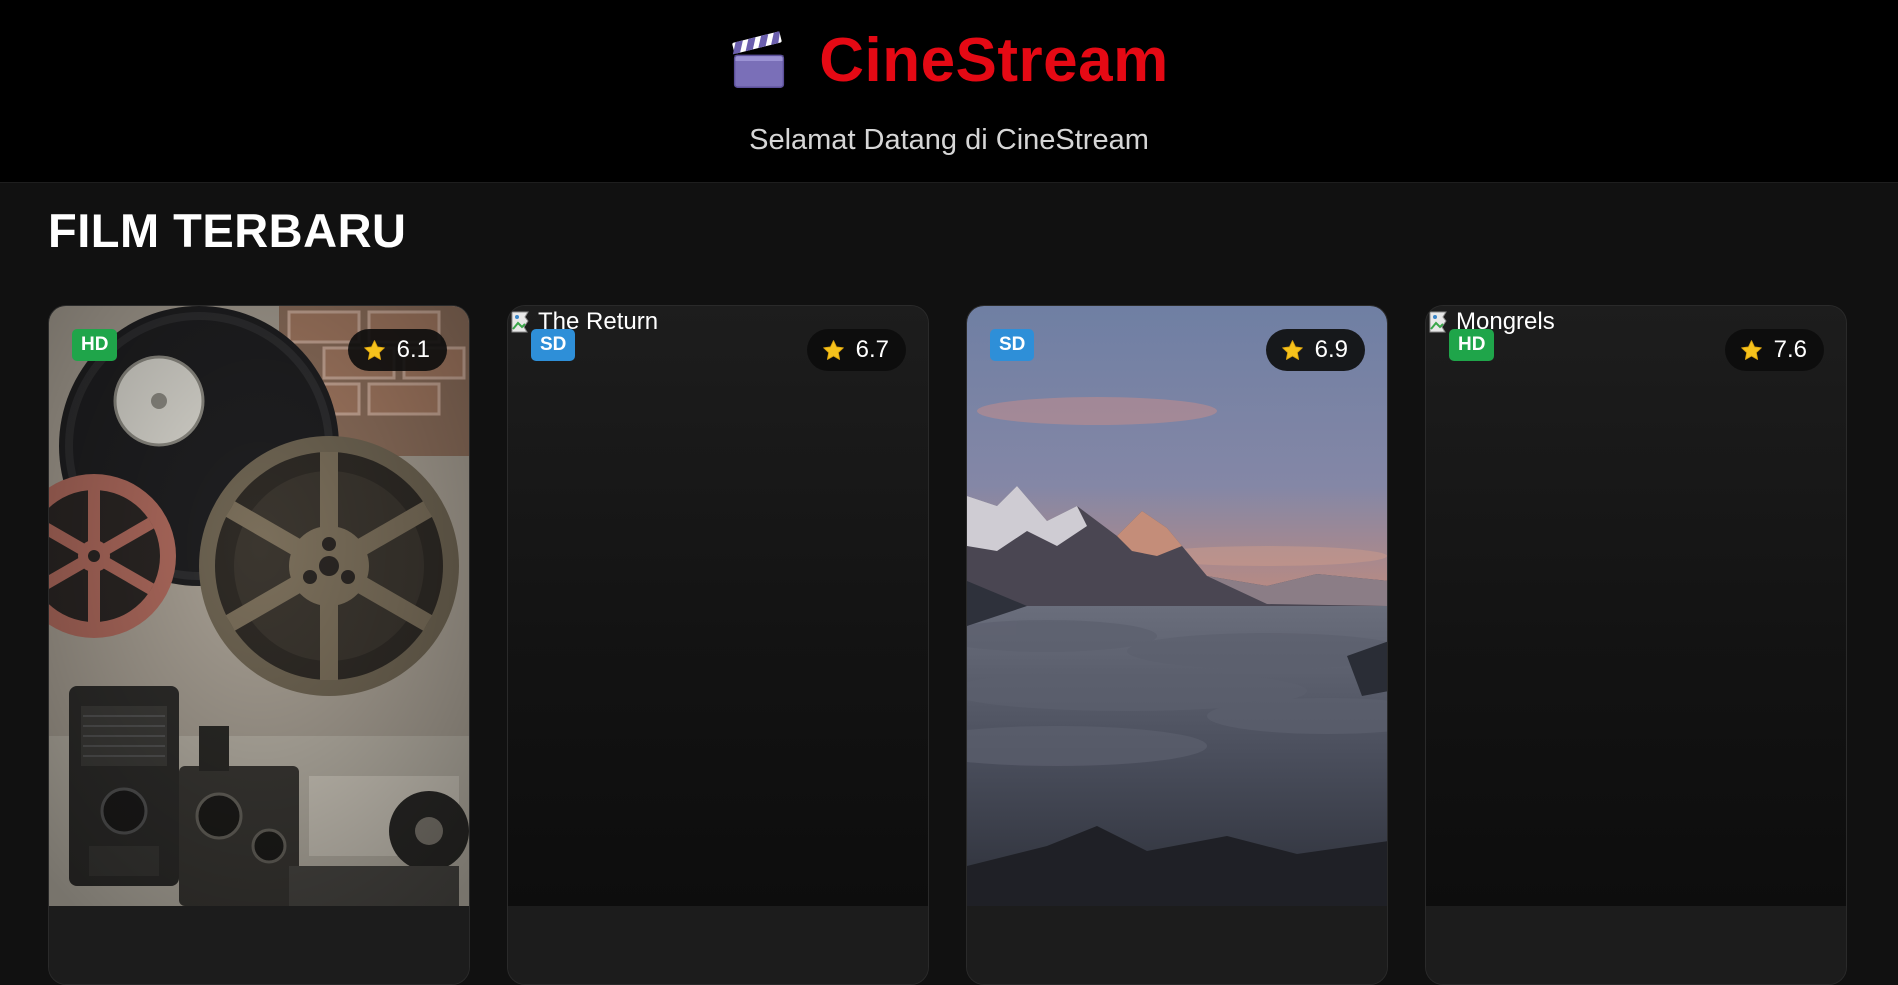 The width and height of the screenshot is (1898, 985). I want to click on movie-poster: Mongrels, so click(1636, 606).